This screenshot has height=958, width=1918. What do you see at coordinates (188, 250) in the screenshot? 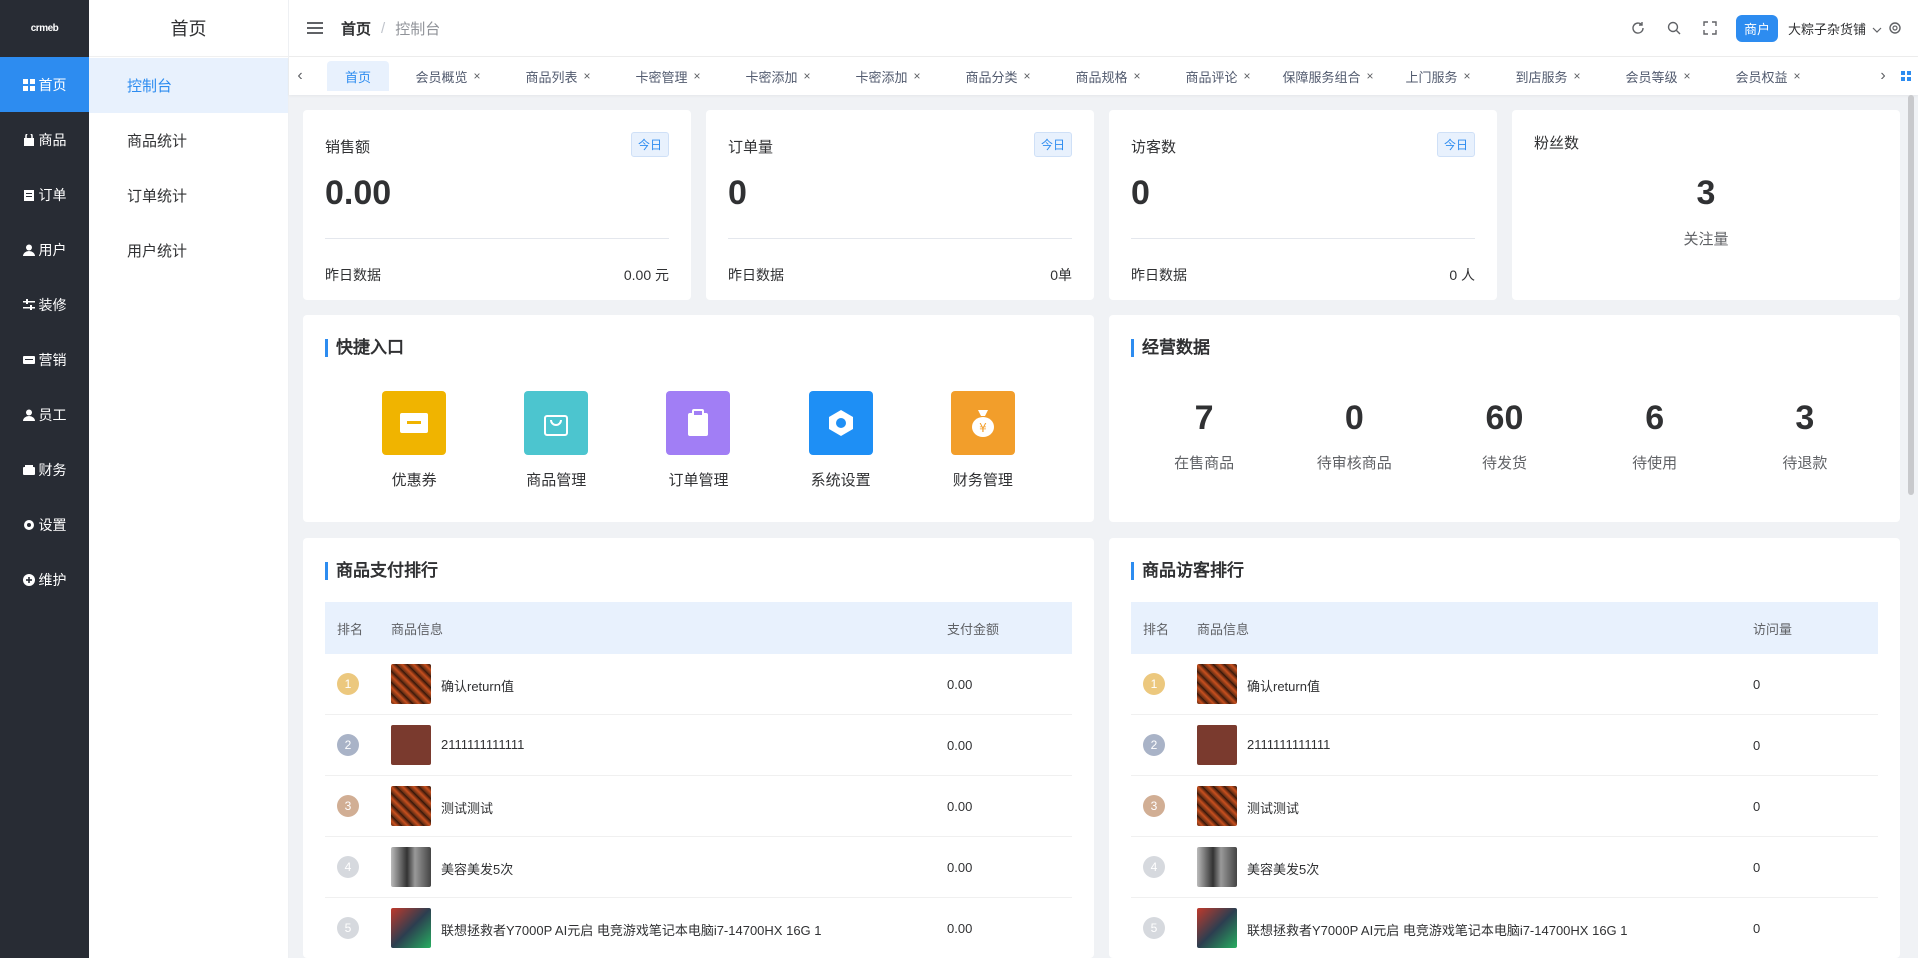
I see `submenu-item-user-stats: 用户统计` at bounding box center [188, 250].